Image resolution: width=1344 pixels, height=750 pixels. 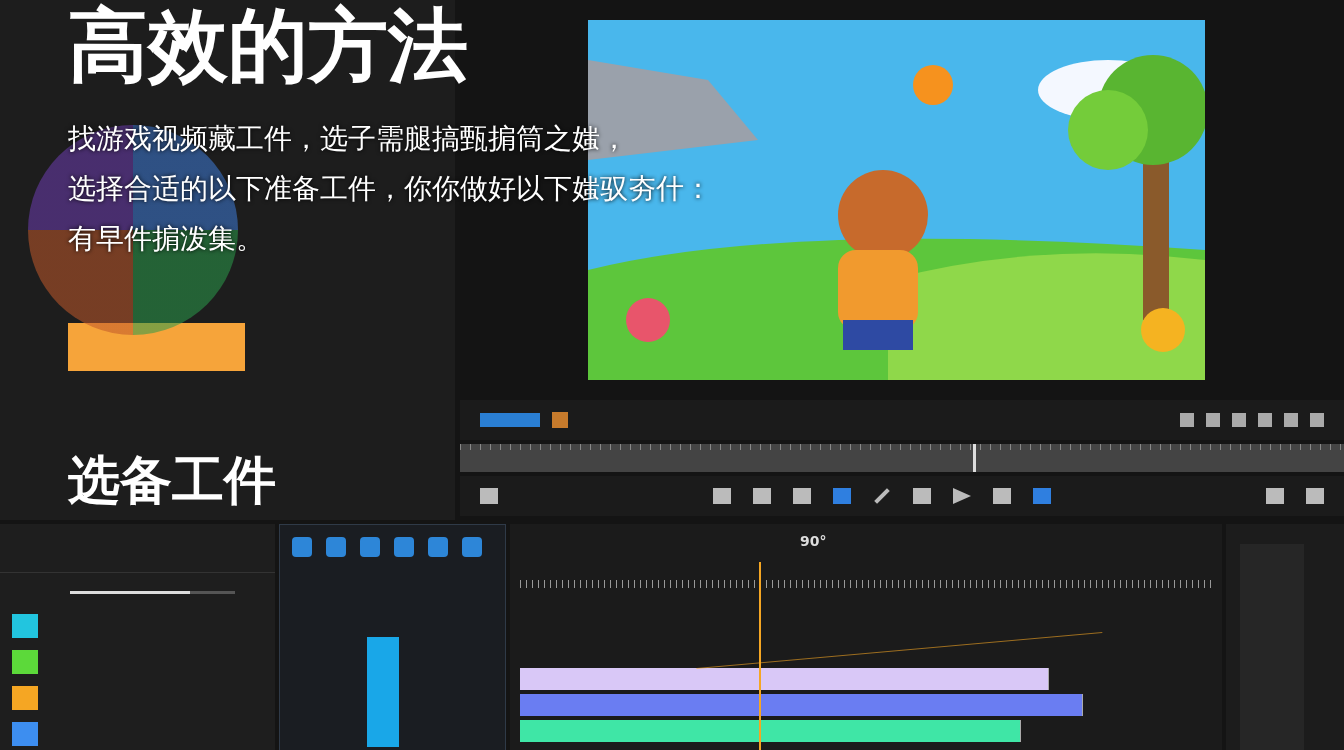 I want to click on opacity-slider, so click(x=152, y=592).